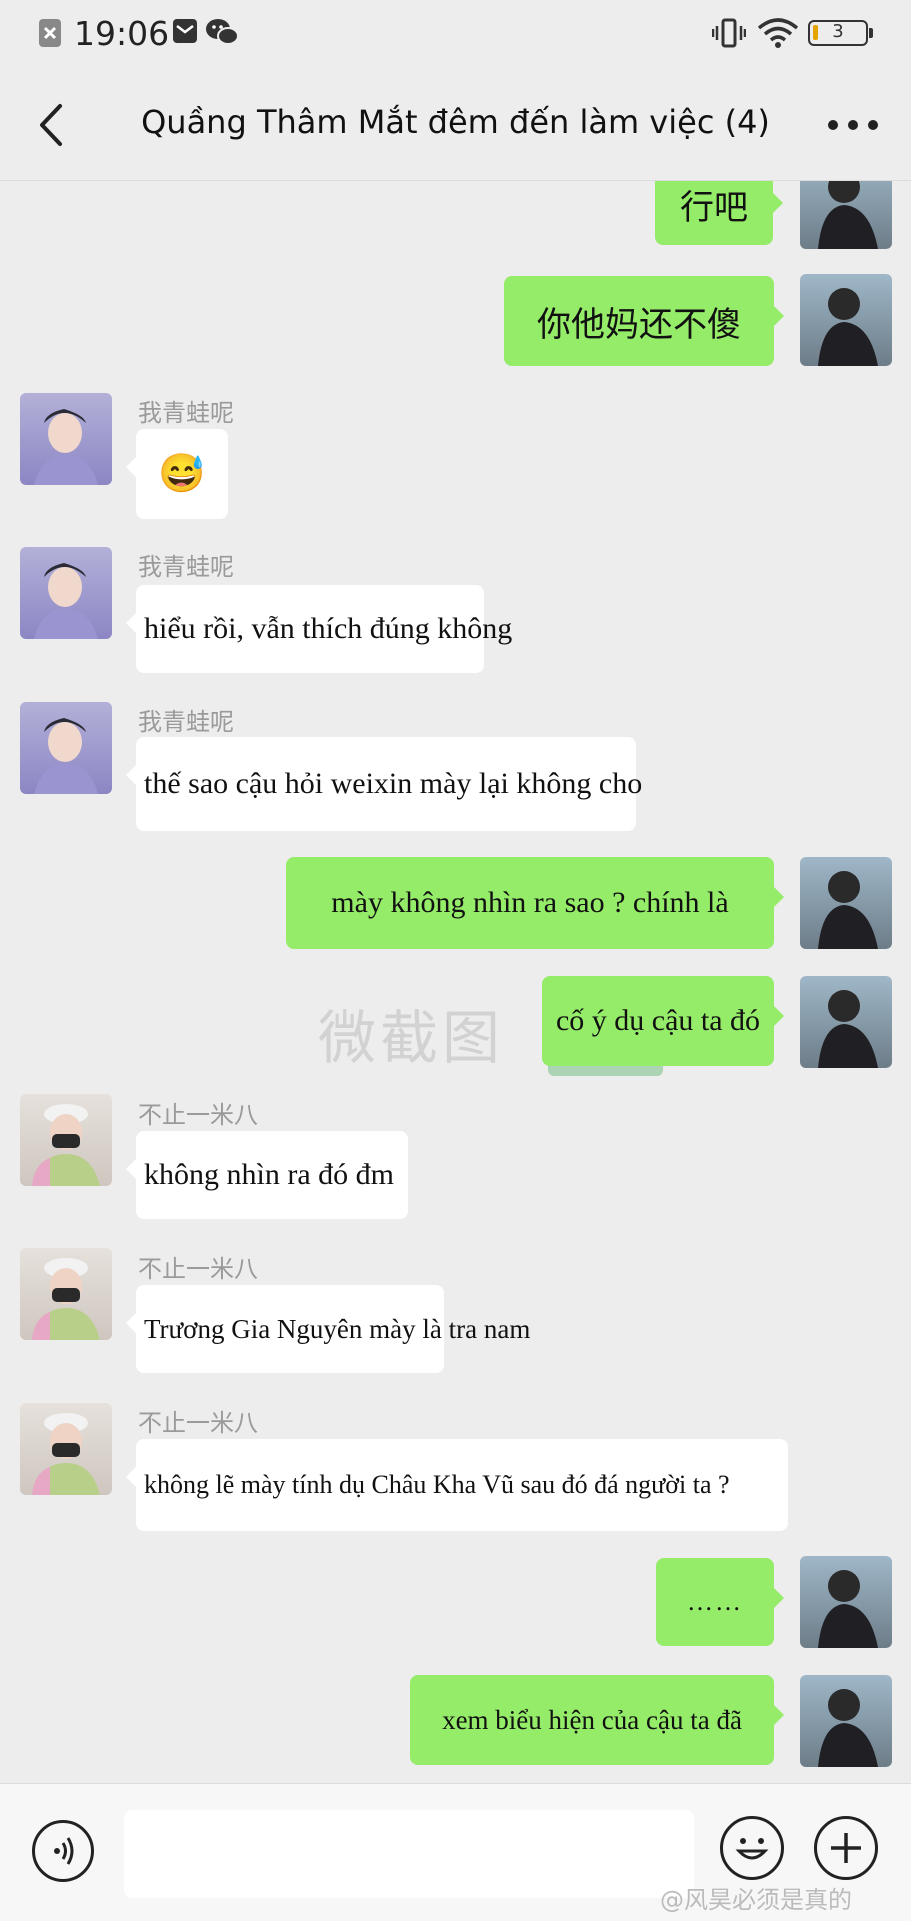 The image size is (911, 1921). I want to click on message-bubble: 行吧, so click(719, 213).